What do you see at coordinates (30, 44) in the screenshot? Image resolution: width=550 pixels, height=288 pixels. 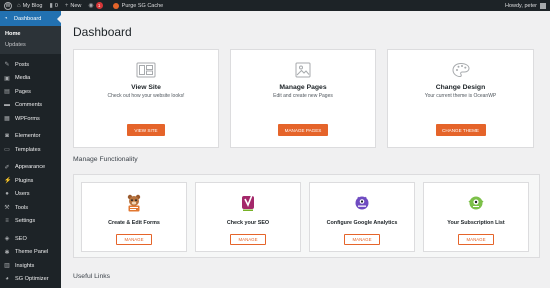 I see `submenu-updates: Updates` at bounding box center [30, 44].